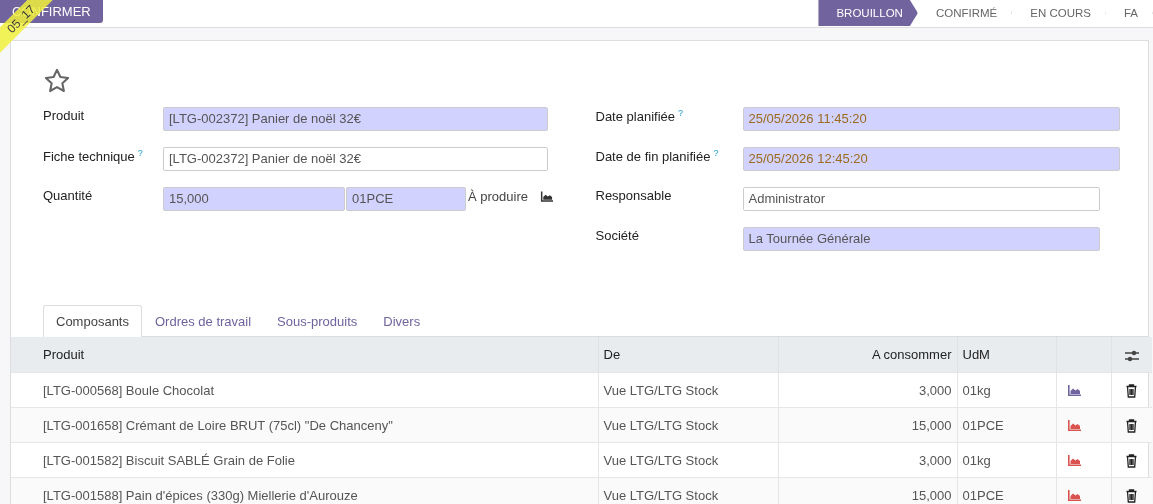 The height and width of the screenshot is (504, 1153). Describe the element at coordinates (1006, 355) in the screenshot. I see `column-header: UdM` at that location.